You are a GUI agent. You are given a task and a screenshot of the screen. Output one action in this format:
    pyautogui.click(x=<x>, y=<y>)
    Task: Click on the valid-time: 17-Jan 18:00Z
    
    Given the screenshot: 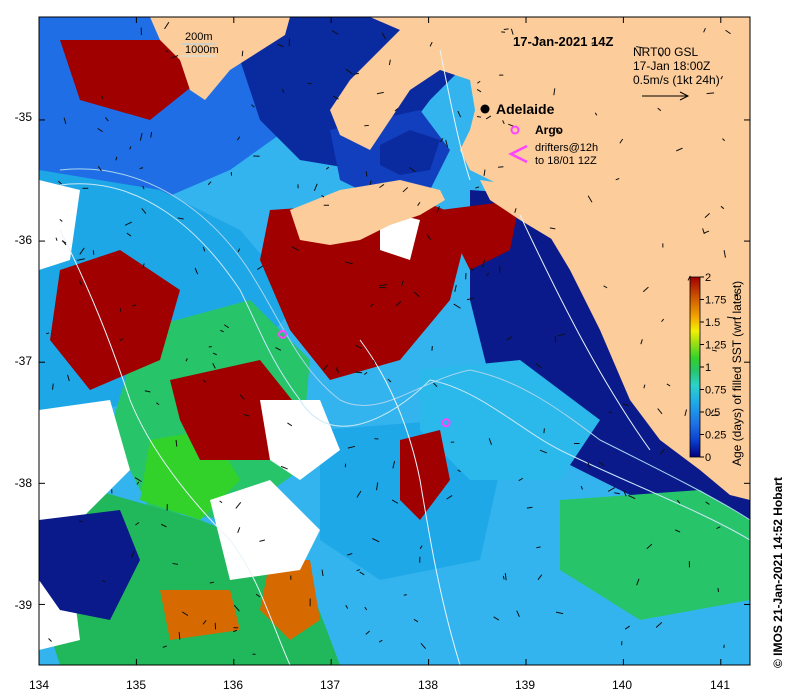 What is the action you would take?
    pyautogui.click(x=671, y=66)
    